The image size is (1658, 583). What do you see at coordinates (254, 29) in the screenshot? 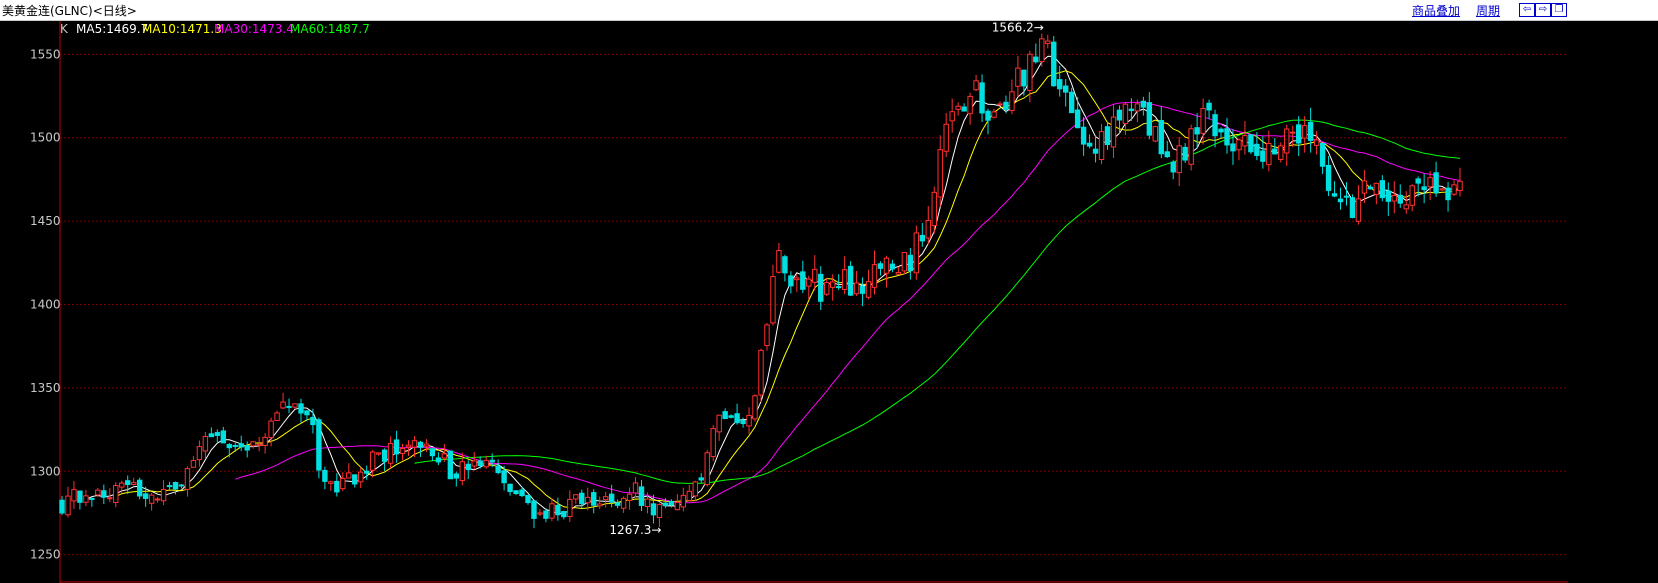
I see `ma30-label: MA30:1473.4` at bounding box center [254, 29].